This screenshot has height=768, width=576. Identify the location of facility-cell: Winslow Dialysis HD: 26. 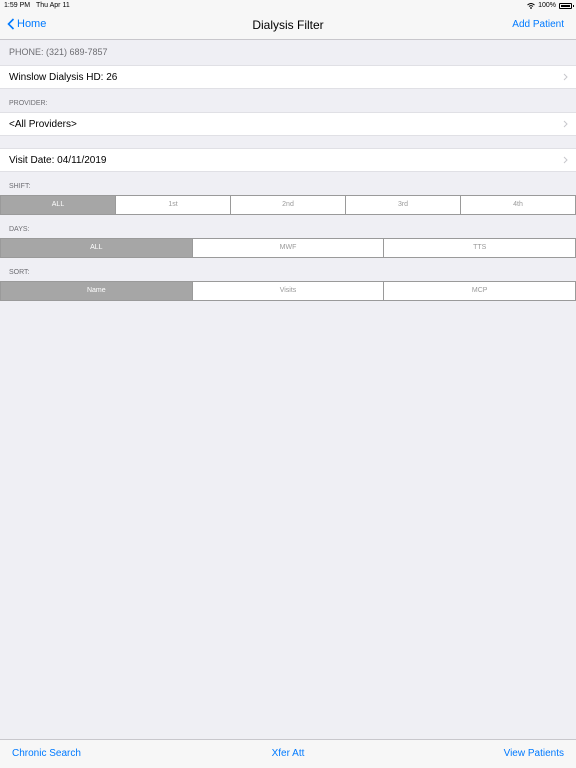
(288, 77).